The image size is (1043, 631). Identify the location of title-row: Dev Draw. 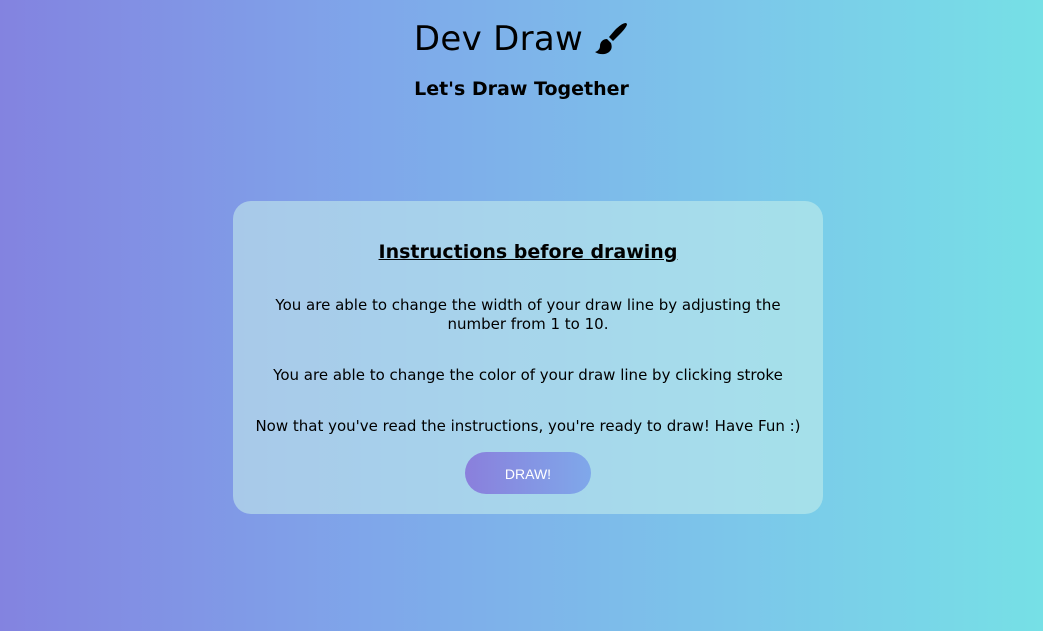
(521, 39).